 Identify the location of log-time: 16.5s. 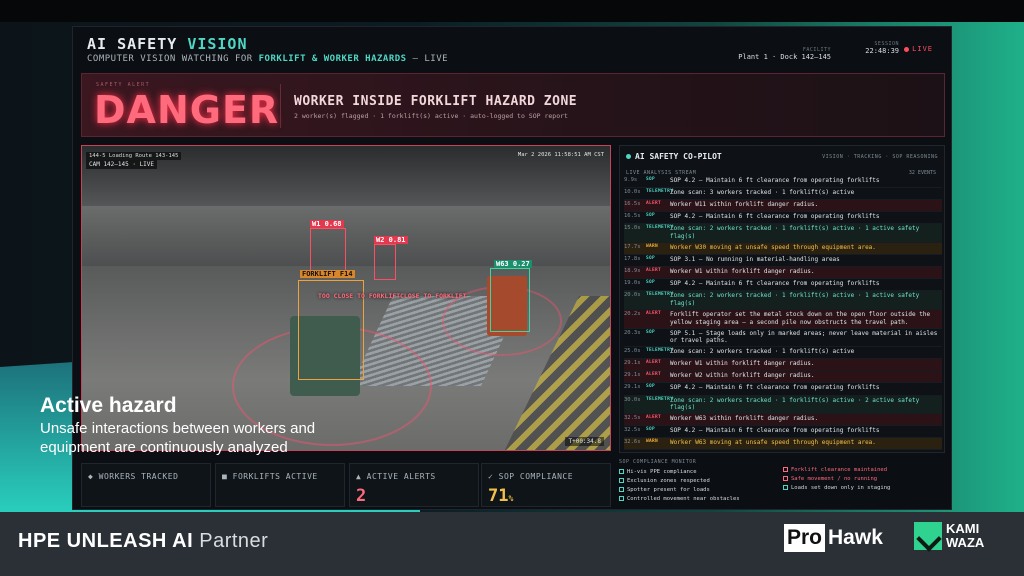
(632, 216).